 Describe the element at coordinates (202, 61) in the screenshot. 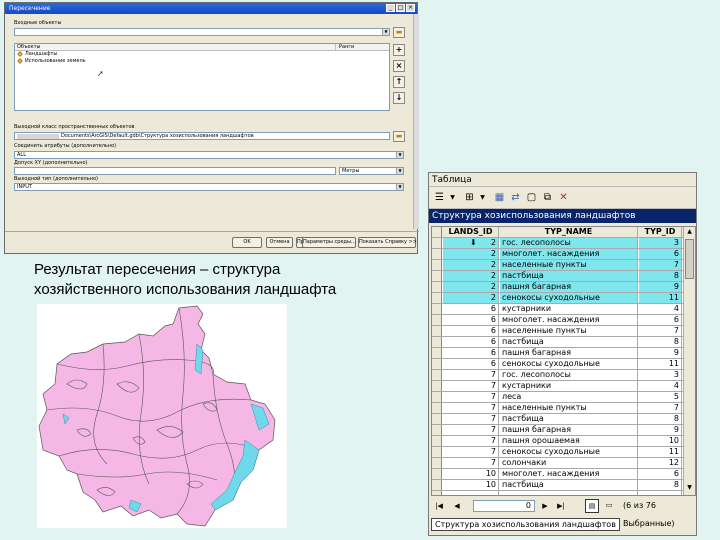

I see `list-item: Использование земель` at that location.